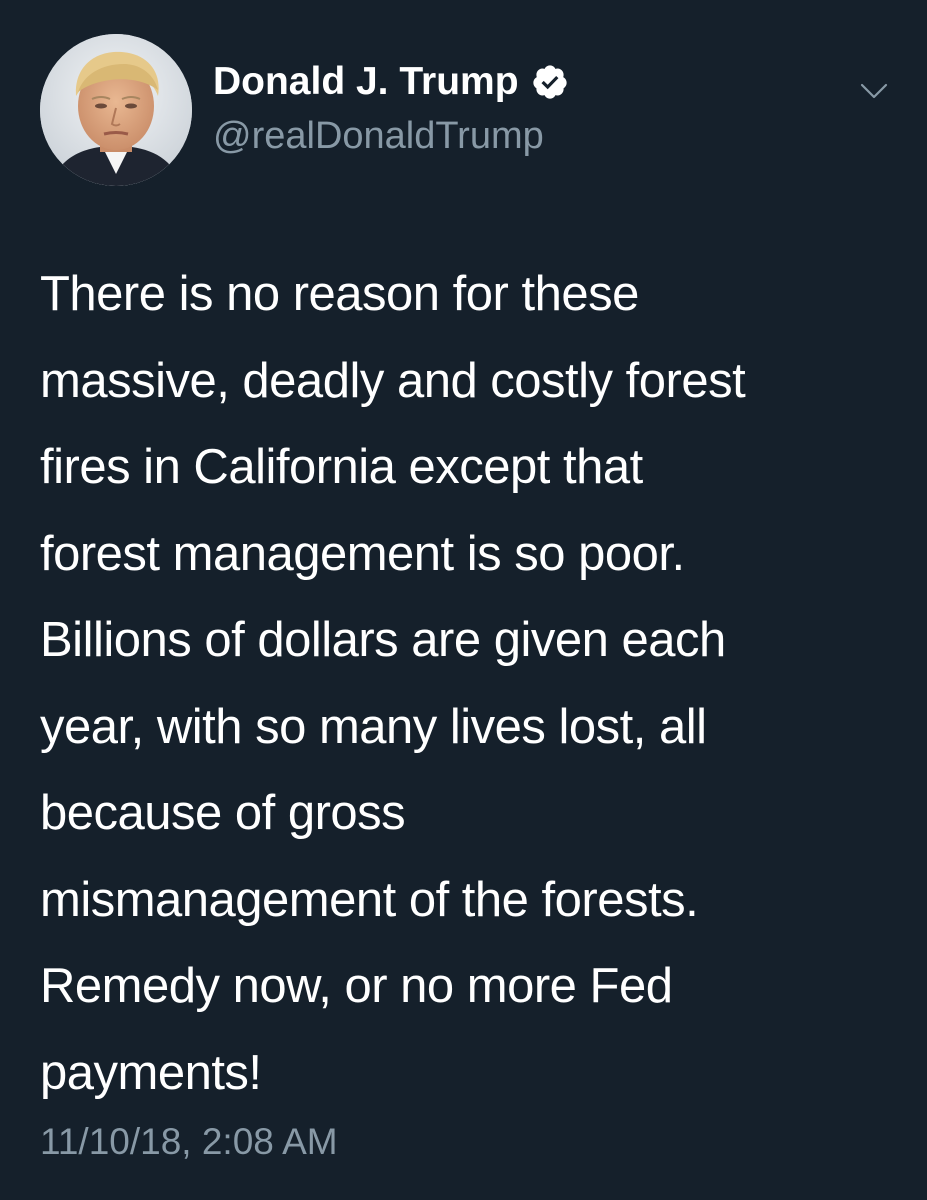 This screenshot has height=1200, width=927. What do you see at coordinates (378, 136) in the screenshot?
I see `author-handle: @realDonaldTrump` at bounding box center [378, 136].